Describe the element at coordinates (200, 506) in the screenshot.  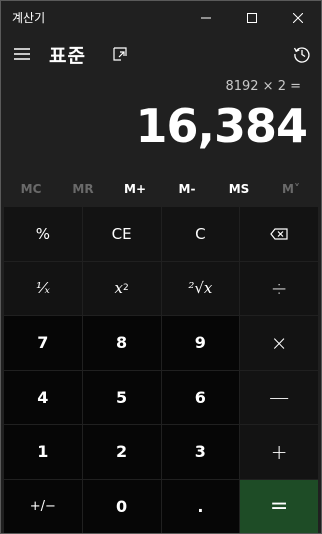
I see `decimal-button: .` at that location.